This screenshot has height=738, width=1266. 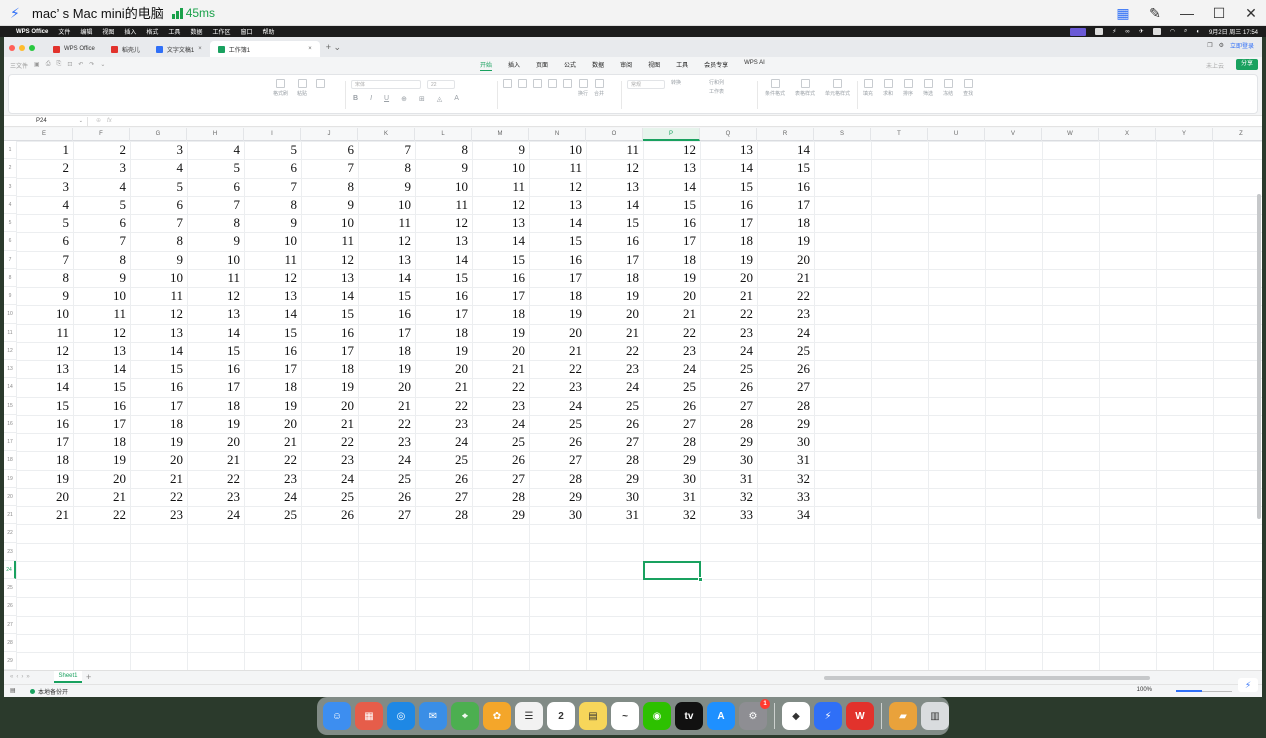 I want to click on bold-icon: B, so click(x=355, y=99).